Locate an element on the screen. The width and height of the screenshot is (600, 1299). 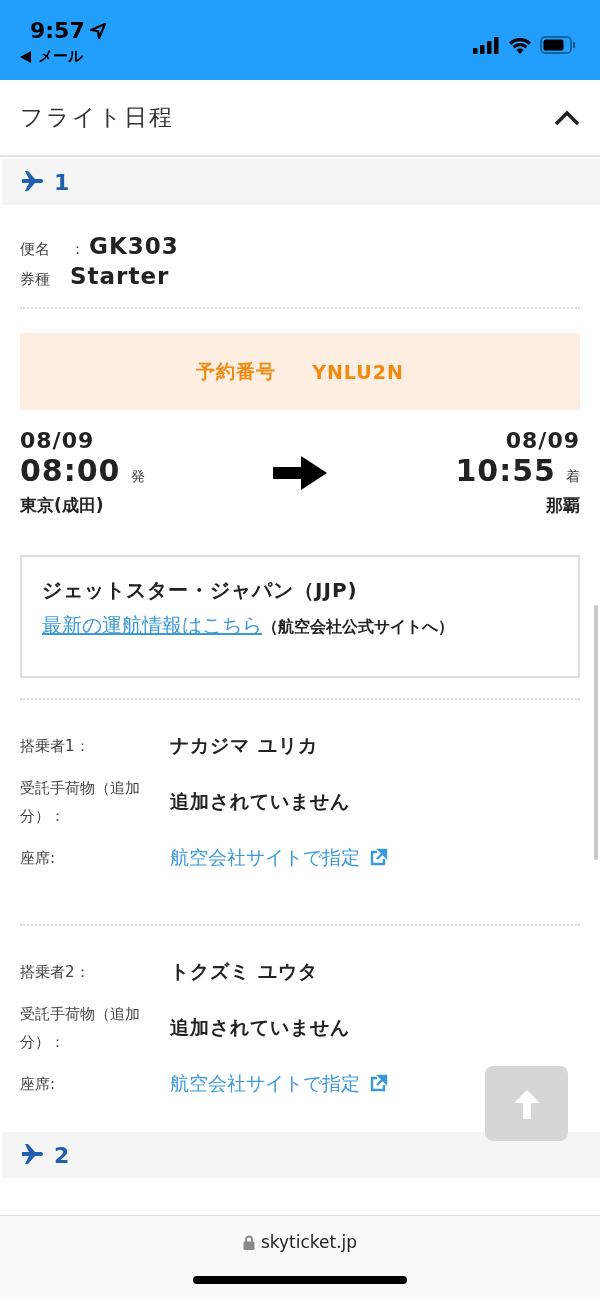
link-note: （航空会社公式サイトへ） is located at coordinates (358, 627).